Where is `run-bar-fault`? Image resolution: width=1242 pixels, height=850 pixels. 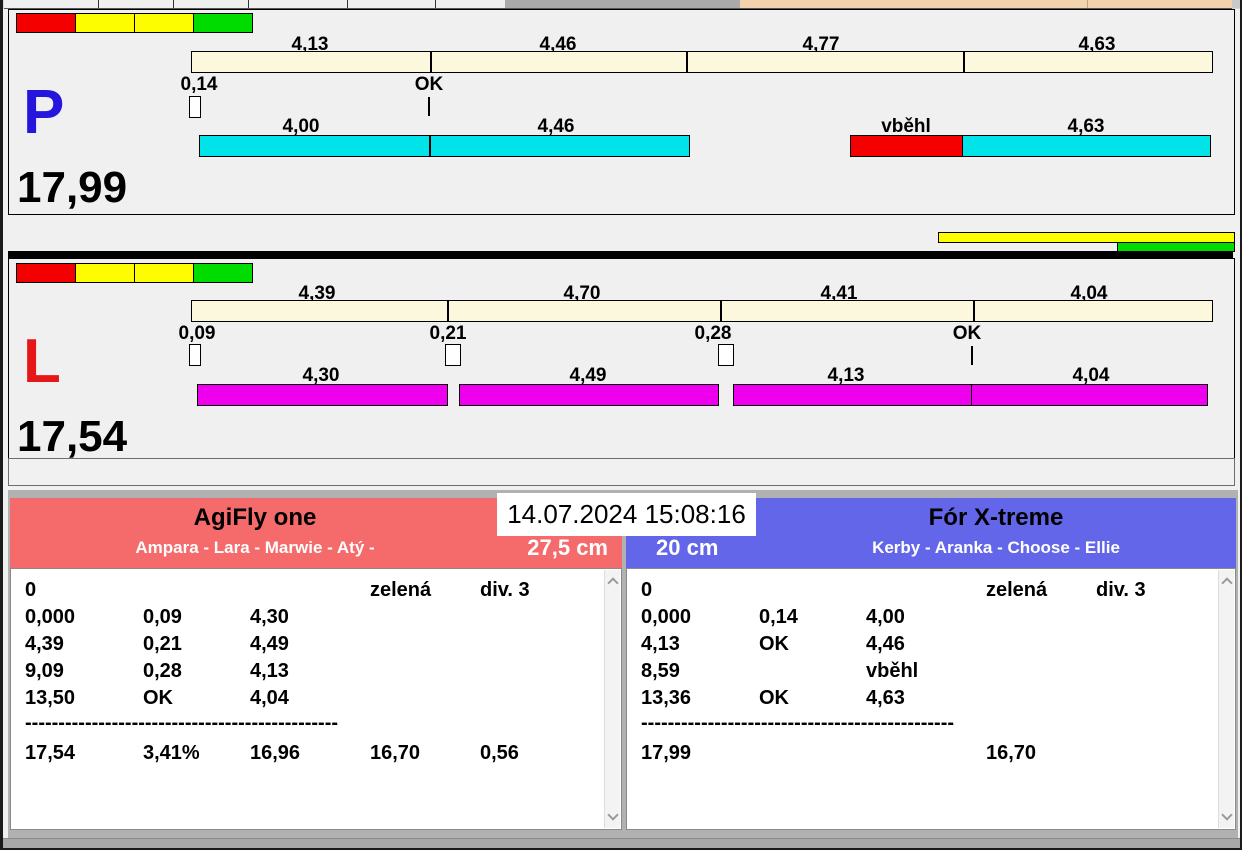
run-bar-fault is located at coordinates (907, 146).